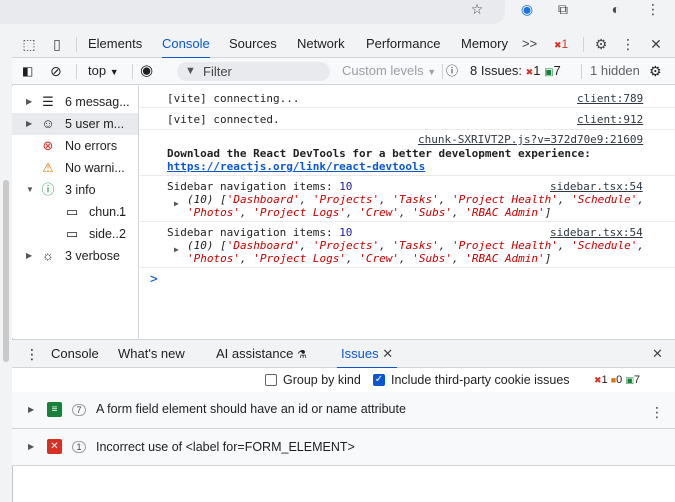 This screenshot has width=675, height=502. What do you see at coordinates (151, 354) in the screenshot?
I see `drawer-tab-whats-new: What's new` at bounding box center [151, 354].